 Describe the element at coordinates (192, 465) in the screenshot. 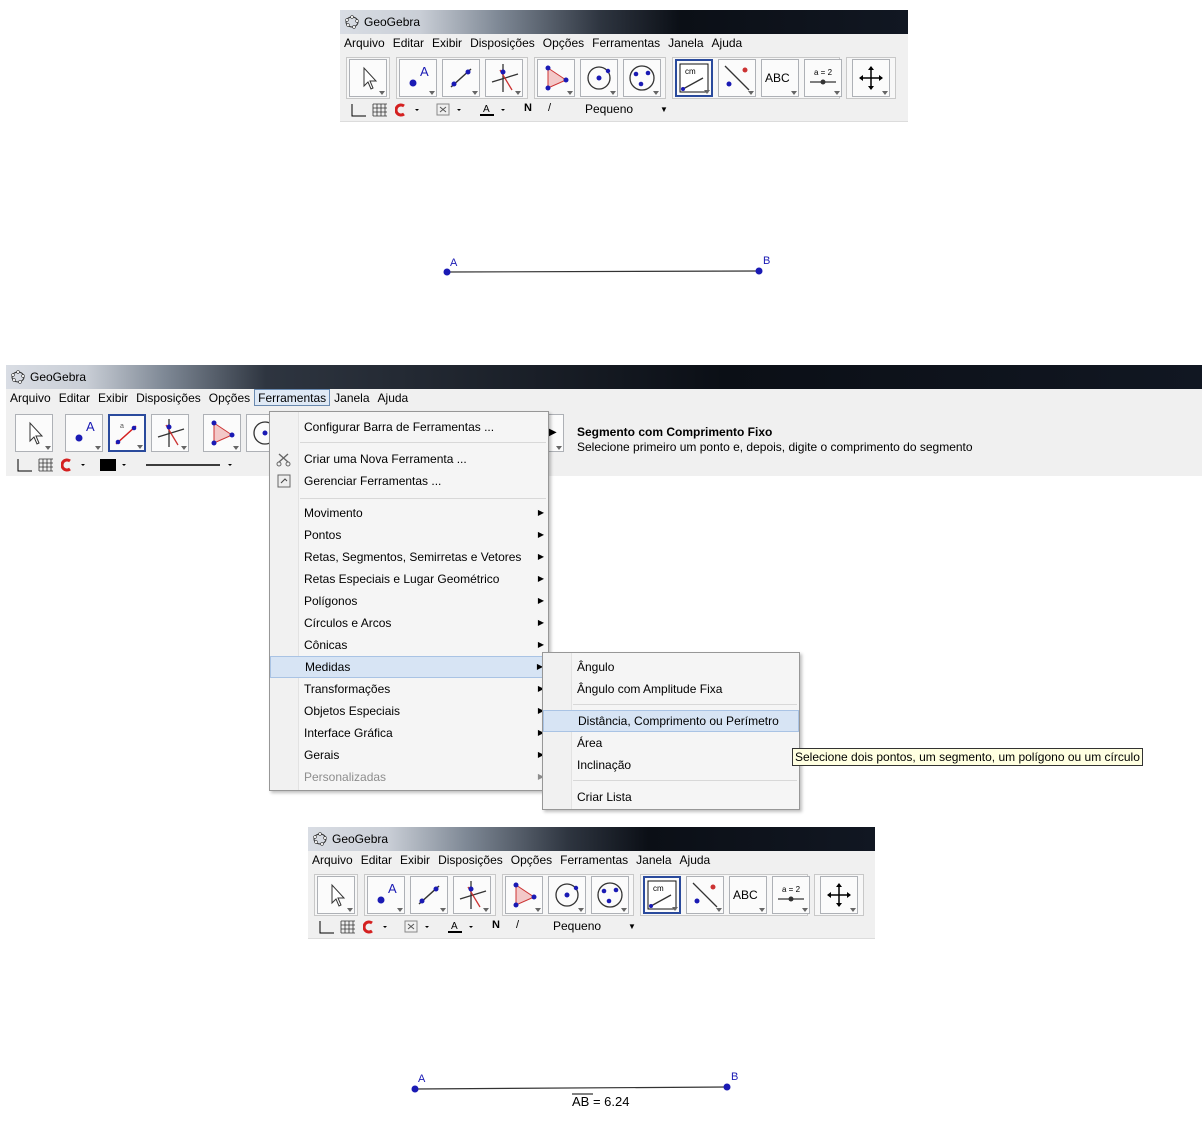

I see `line-style-icon` at that location.